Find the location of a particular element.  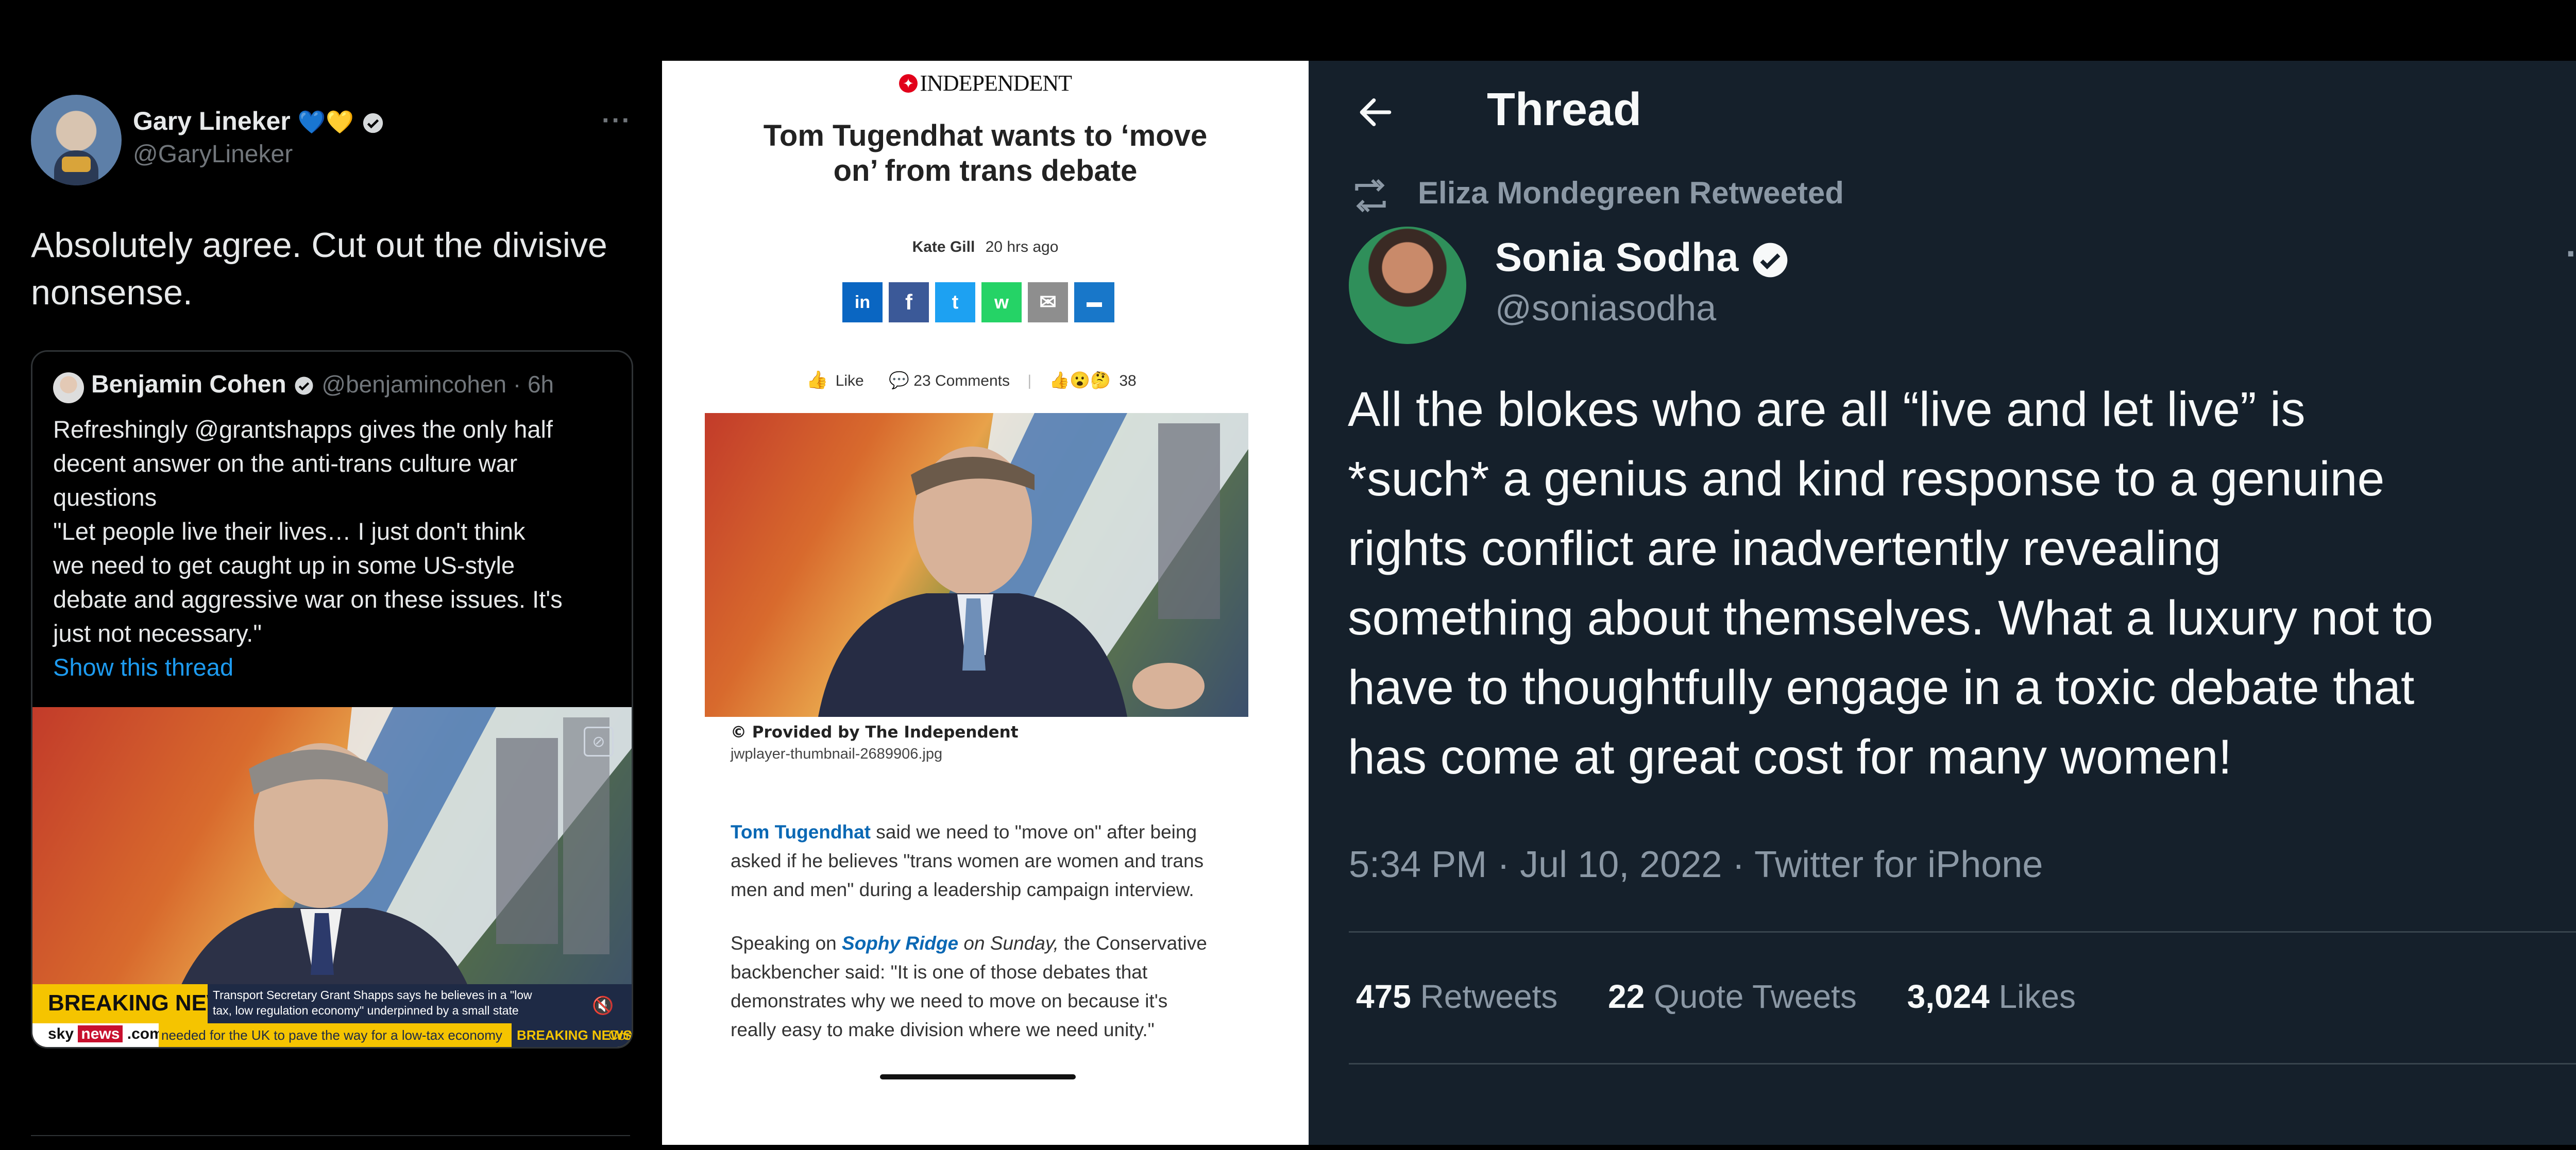

author-handle: @GaryLineker is located at coordinates (213, 154).